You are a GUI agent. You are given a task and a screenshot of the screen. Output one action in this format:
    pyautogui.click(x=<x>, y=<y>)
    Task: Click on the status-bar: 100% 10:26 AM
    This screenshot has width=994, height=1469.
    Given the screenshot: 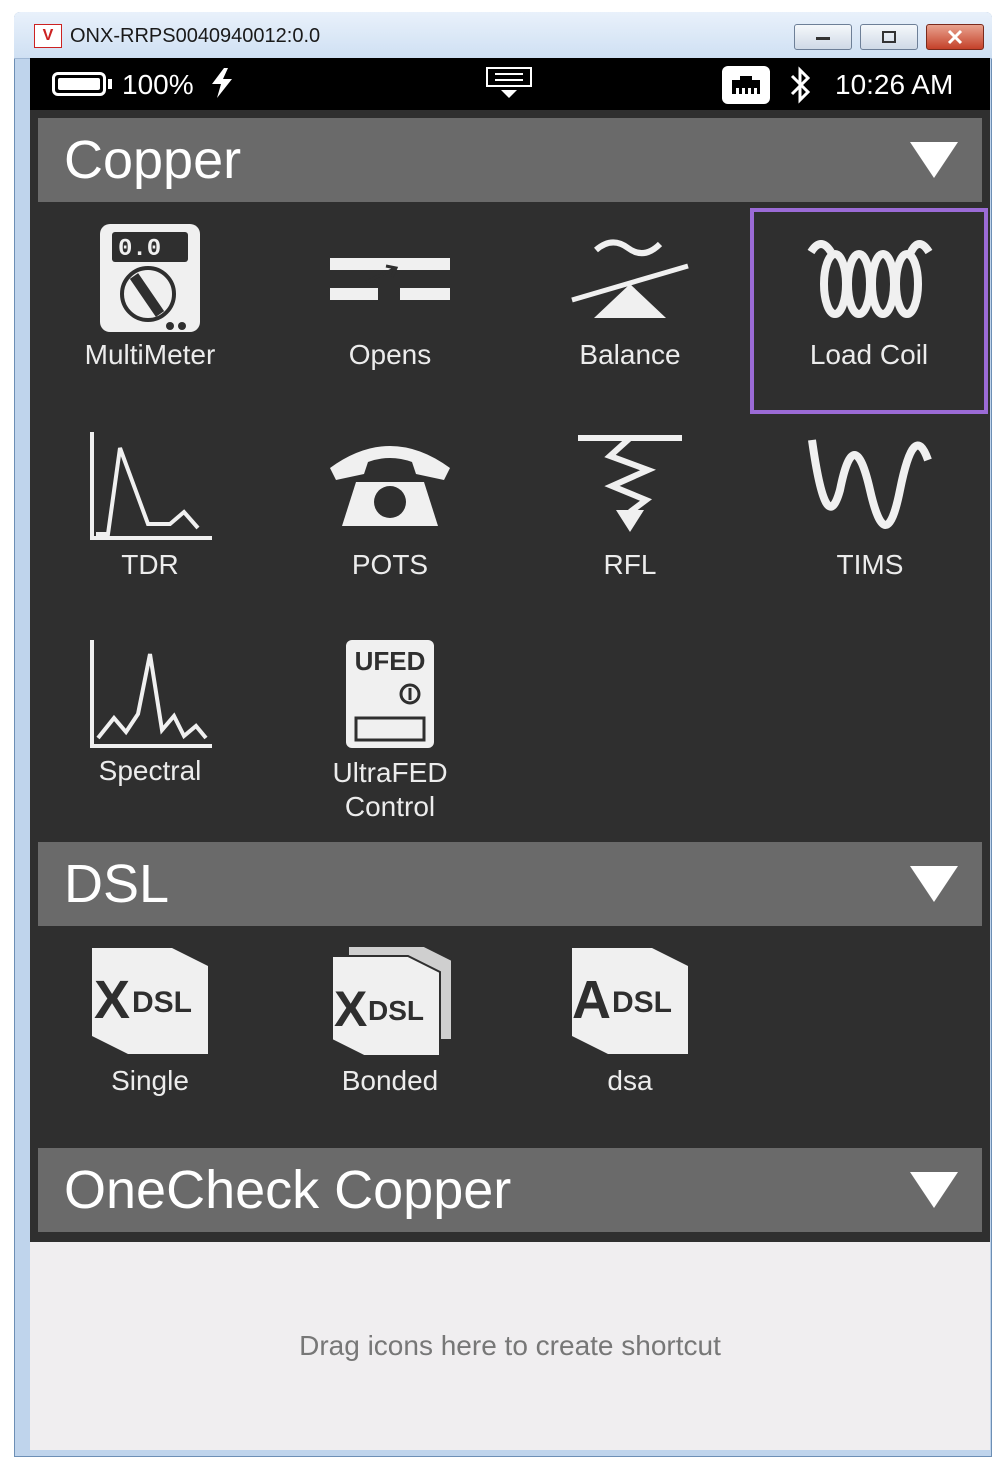 What is the action you would take?
    pyautogui.click(x=510, y=84)
    